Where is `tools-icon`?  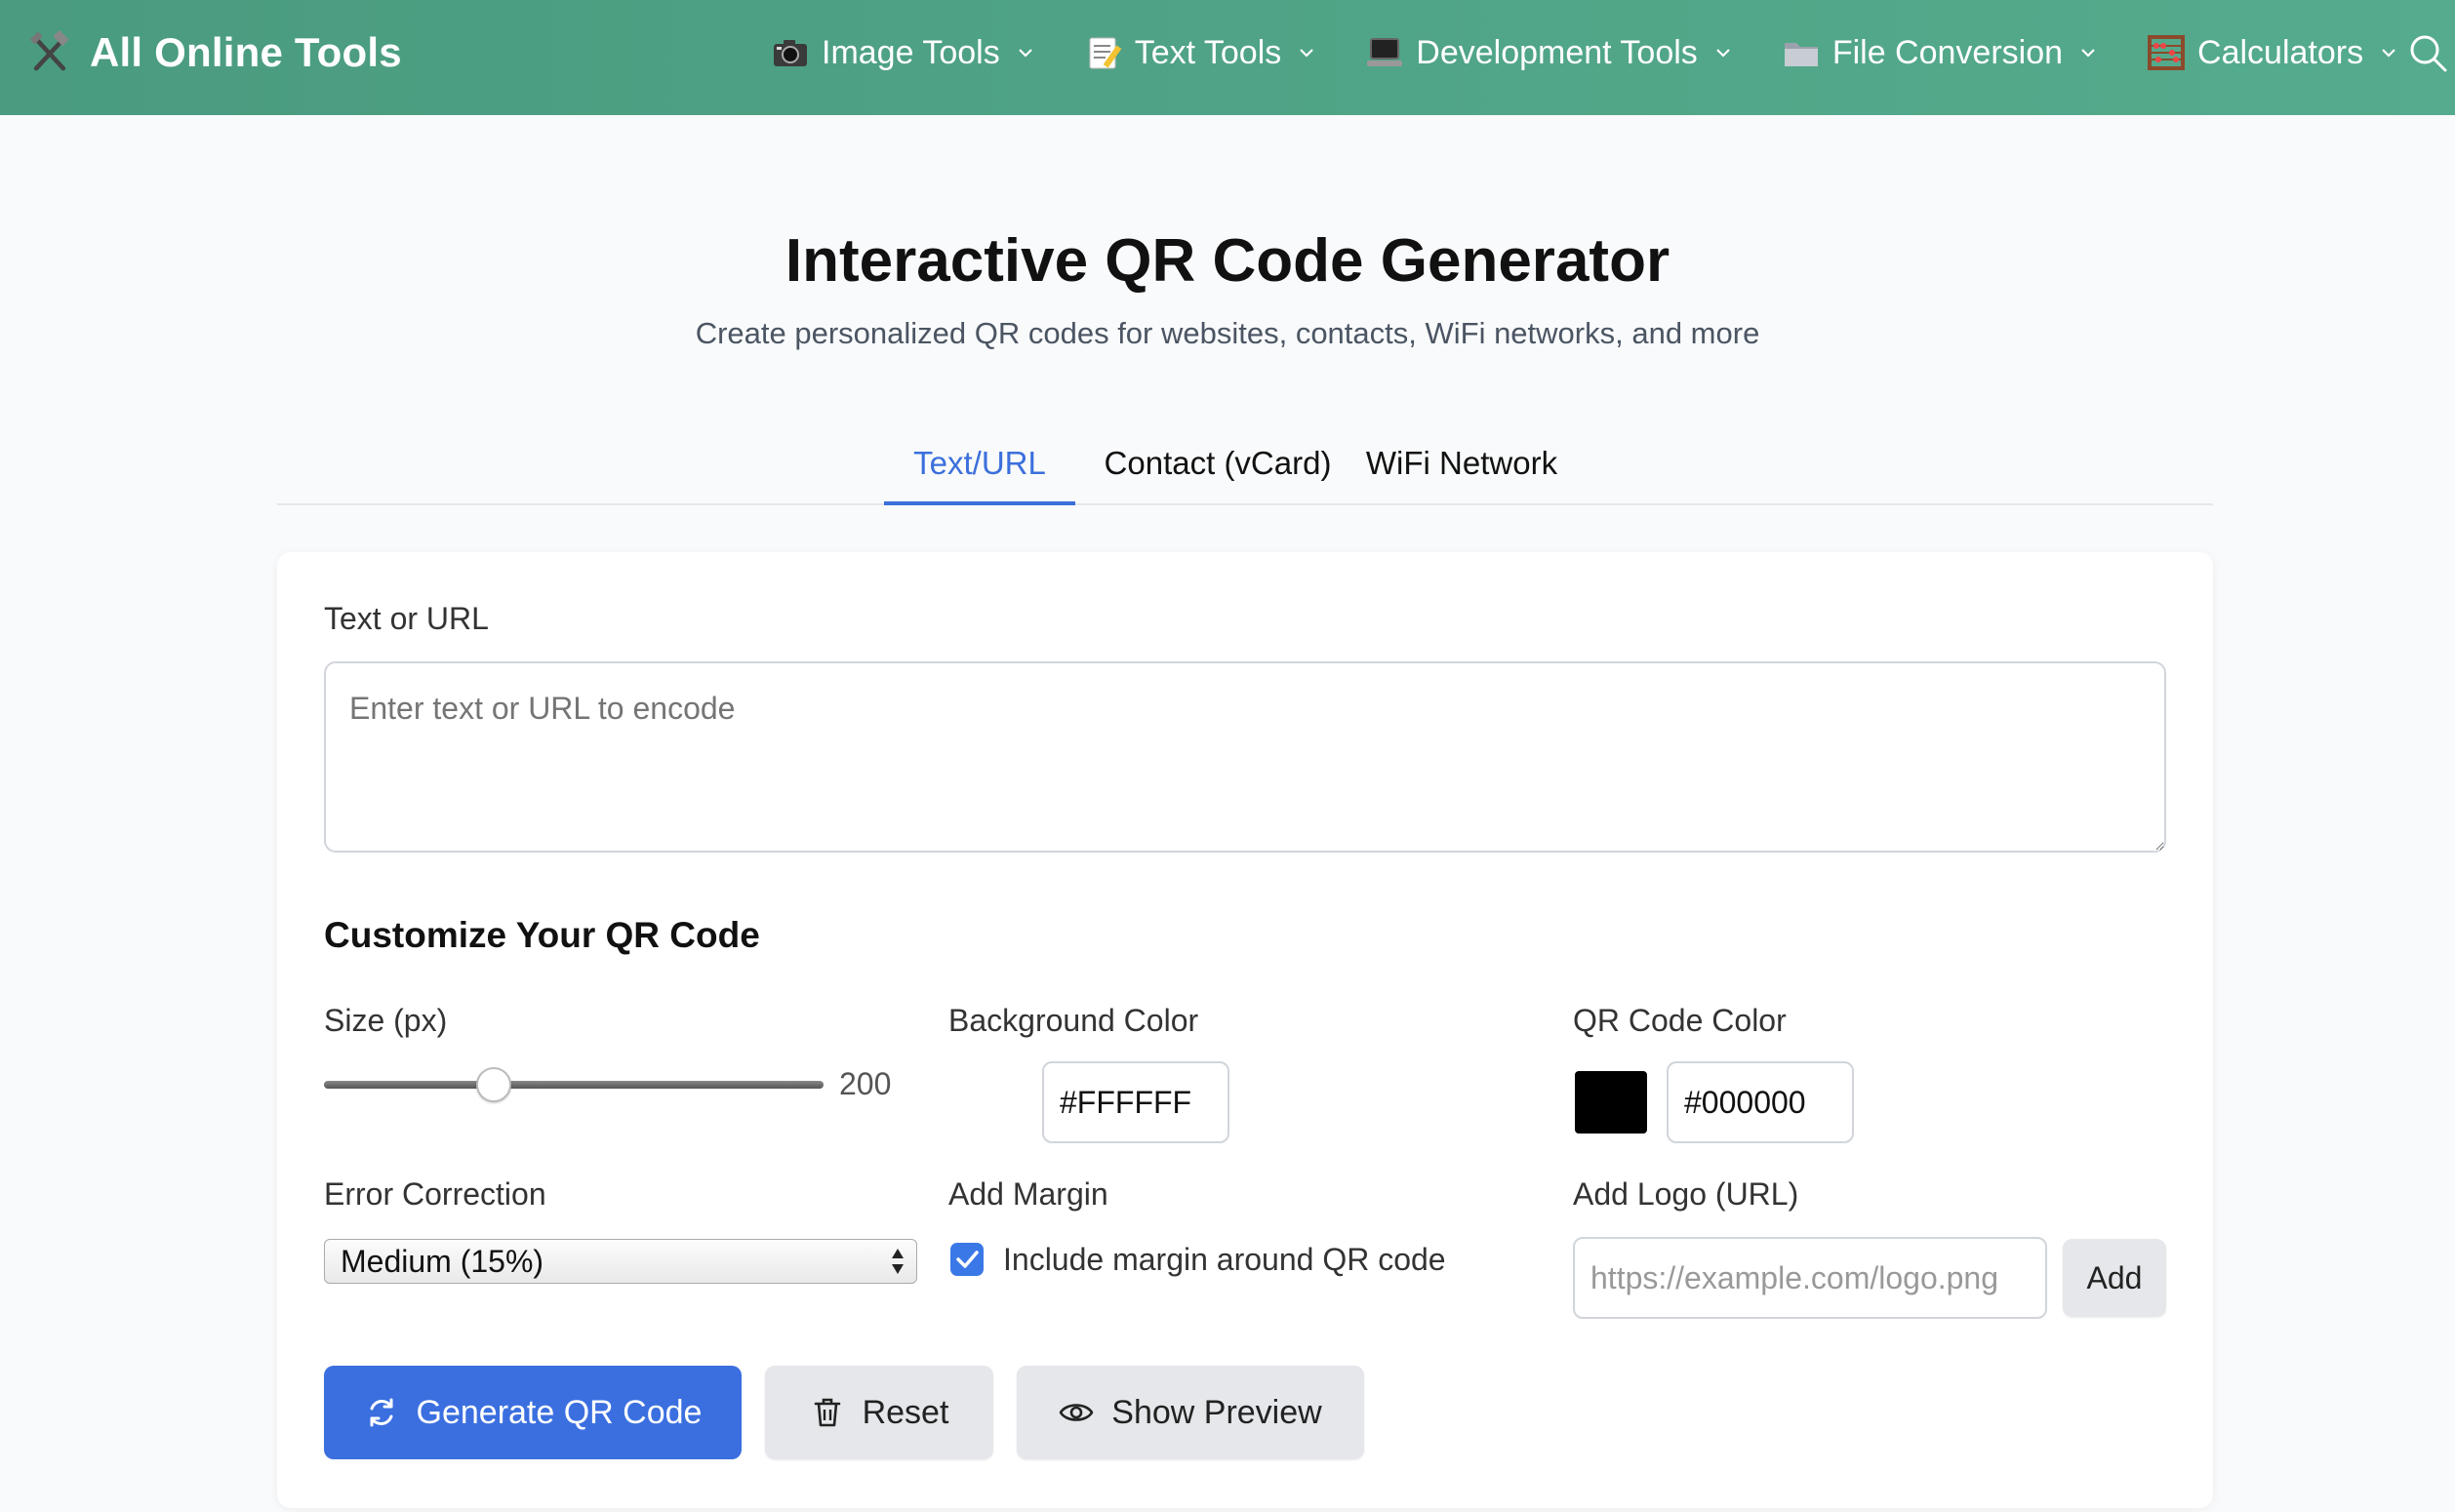 tools-icon is located at coordinates (49, 50).